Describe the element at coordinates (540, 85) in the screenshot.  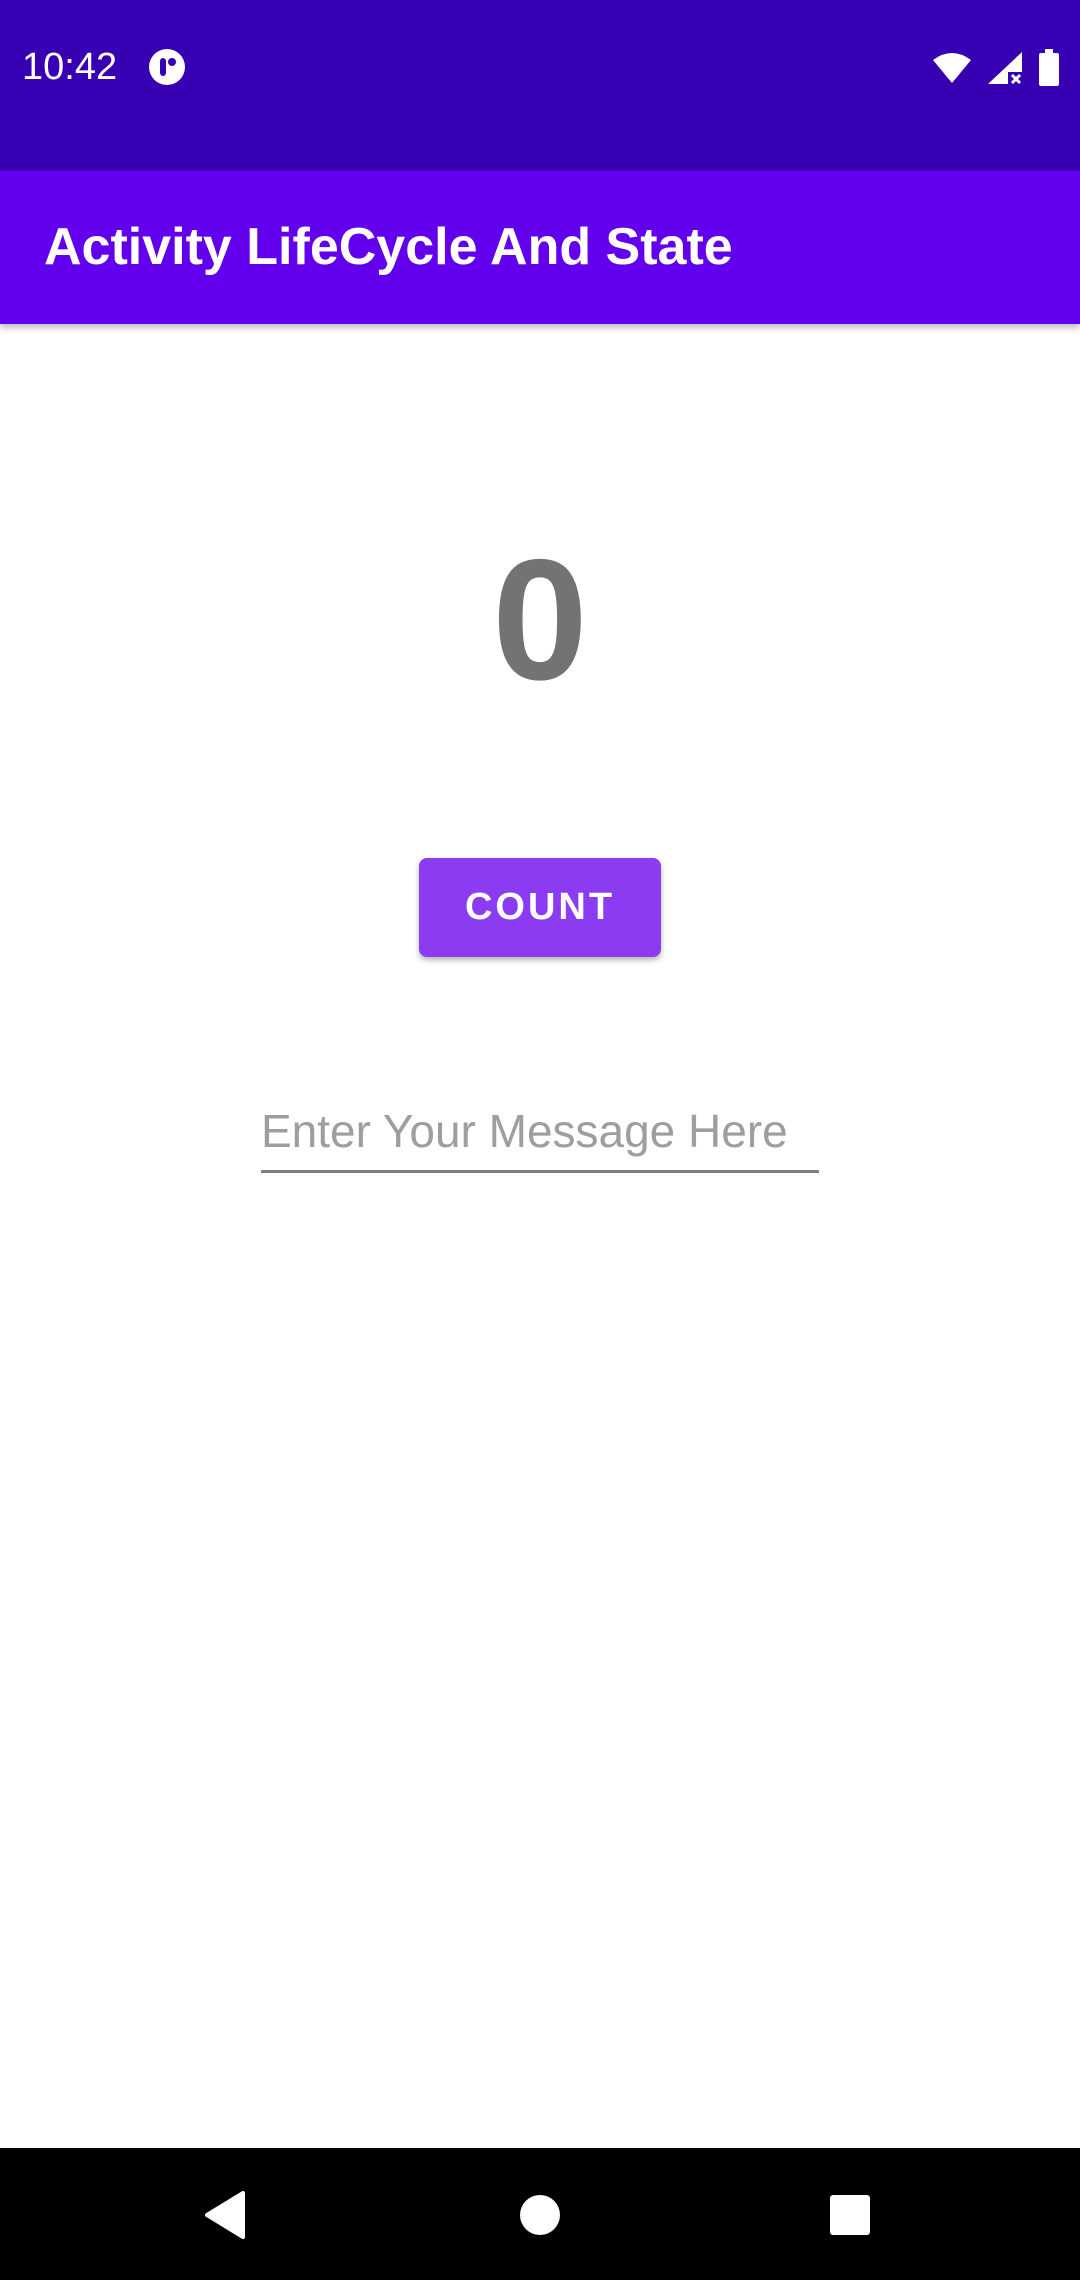
I see `status-bar: 10:42` at that location.